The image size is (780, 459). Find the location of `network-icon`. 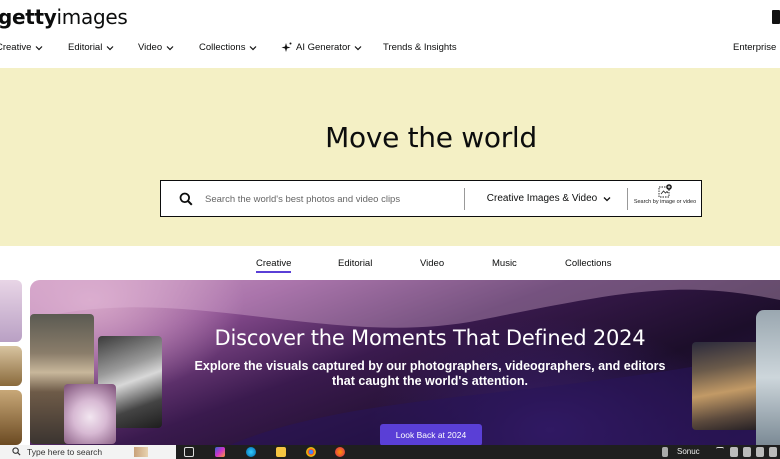

network-icon is located at coordinates (734, 452).